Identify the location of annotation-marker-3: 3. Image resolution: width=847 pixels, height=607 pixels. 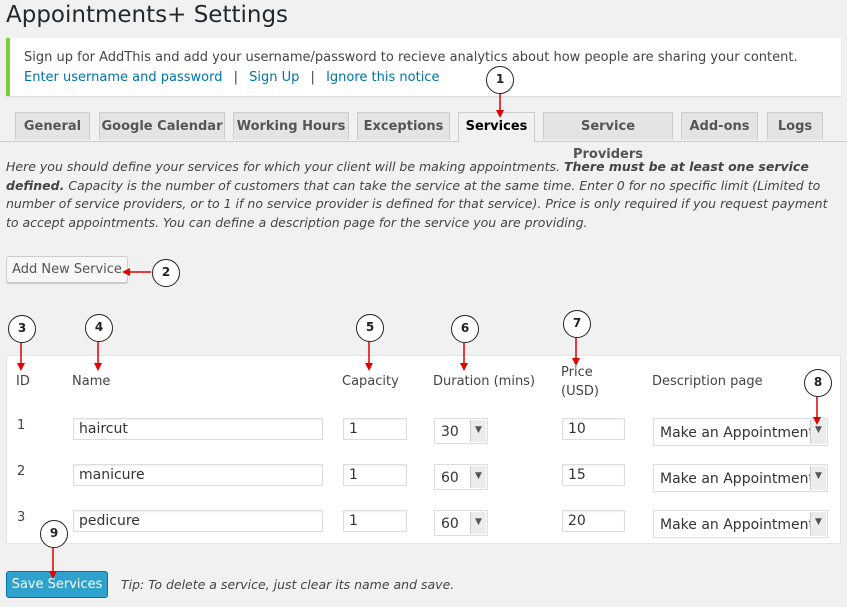
(22, 329).